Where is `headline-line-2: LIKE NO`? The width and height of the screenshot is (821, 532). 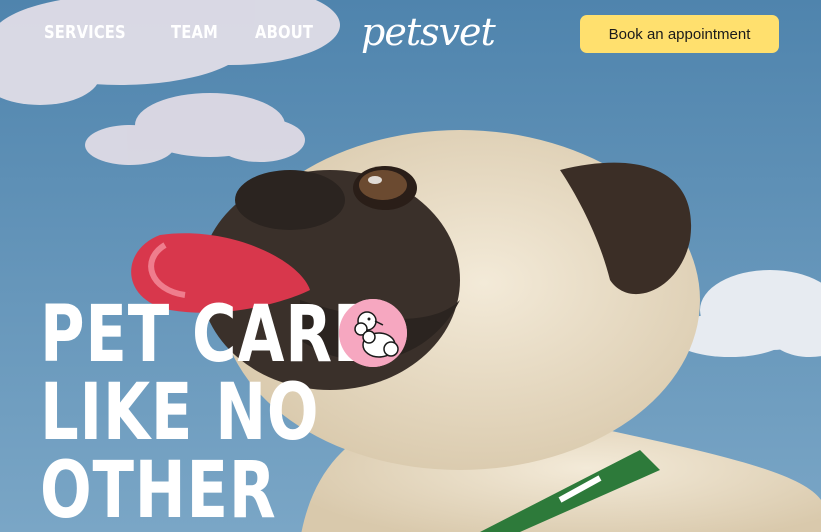 headline-line-2: LIKE NO is located at coordinates (180, 413).